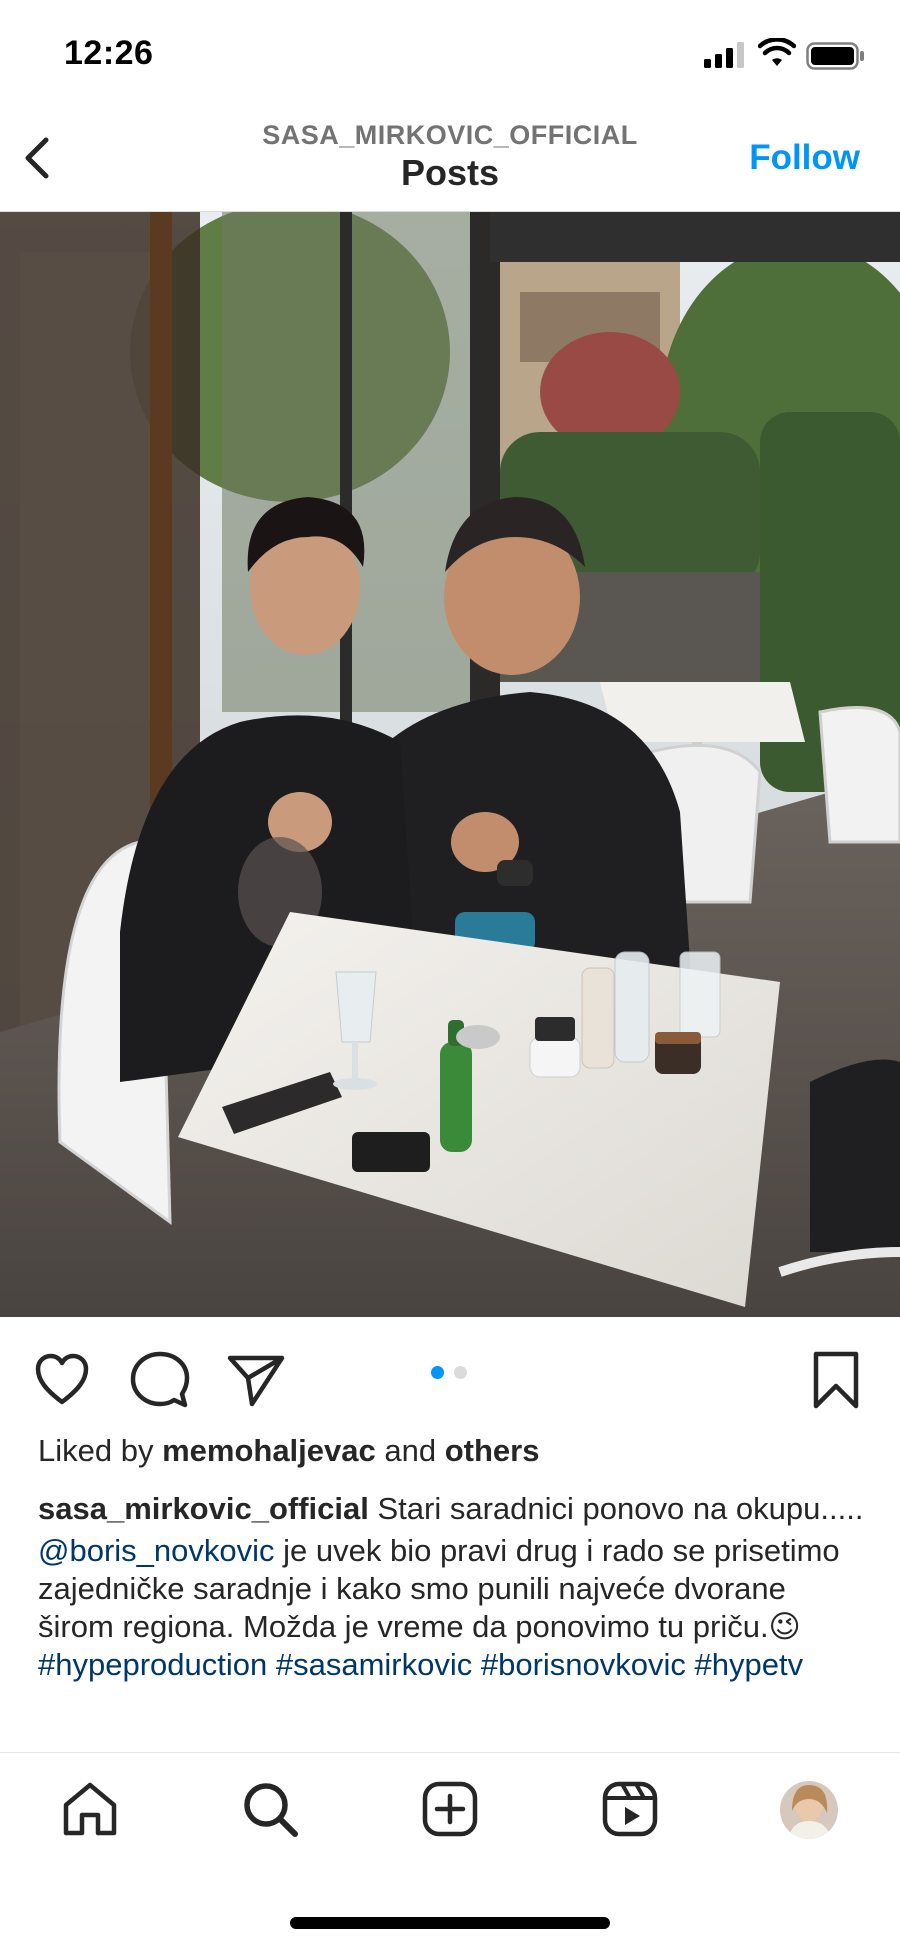 This screenshot has width=900, height=1948. What do you see at coordinates (450, 1809) in the screenshot?
I see `new-post-icon` at bounding box center [450, 1809].